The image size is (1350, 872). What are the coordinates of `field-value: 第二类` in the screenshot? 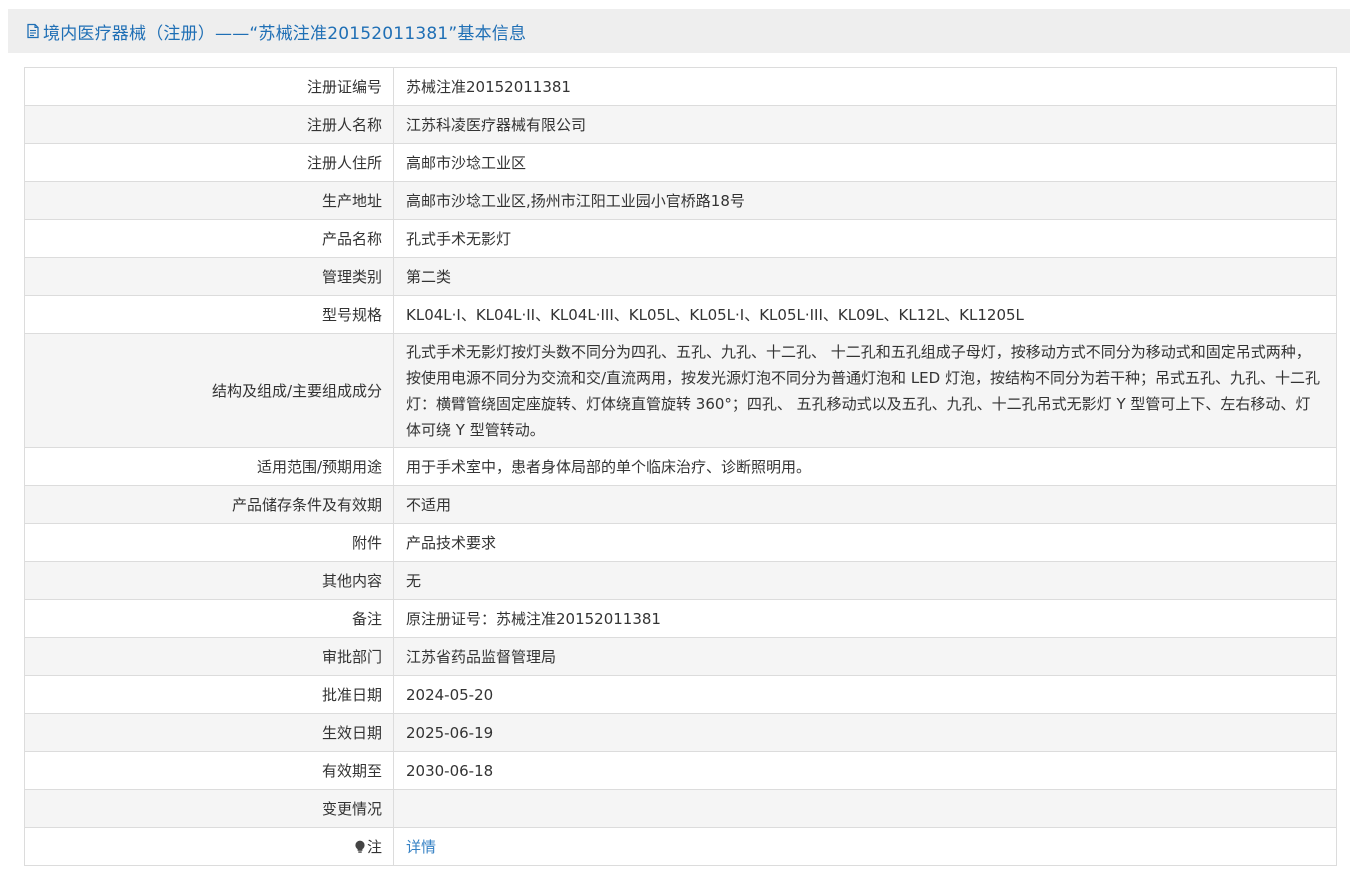 It's located at (865, 276).